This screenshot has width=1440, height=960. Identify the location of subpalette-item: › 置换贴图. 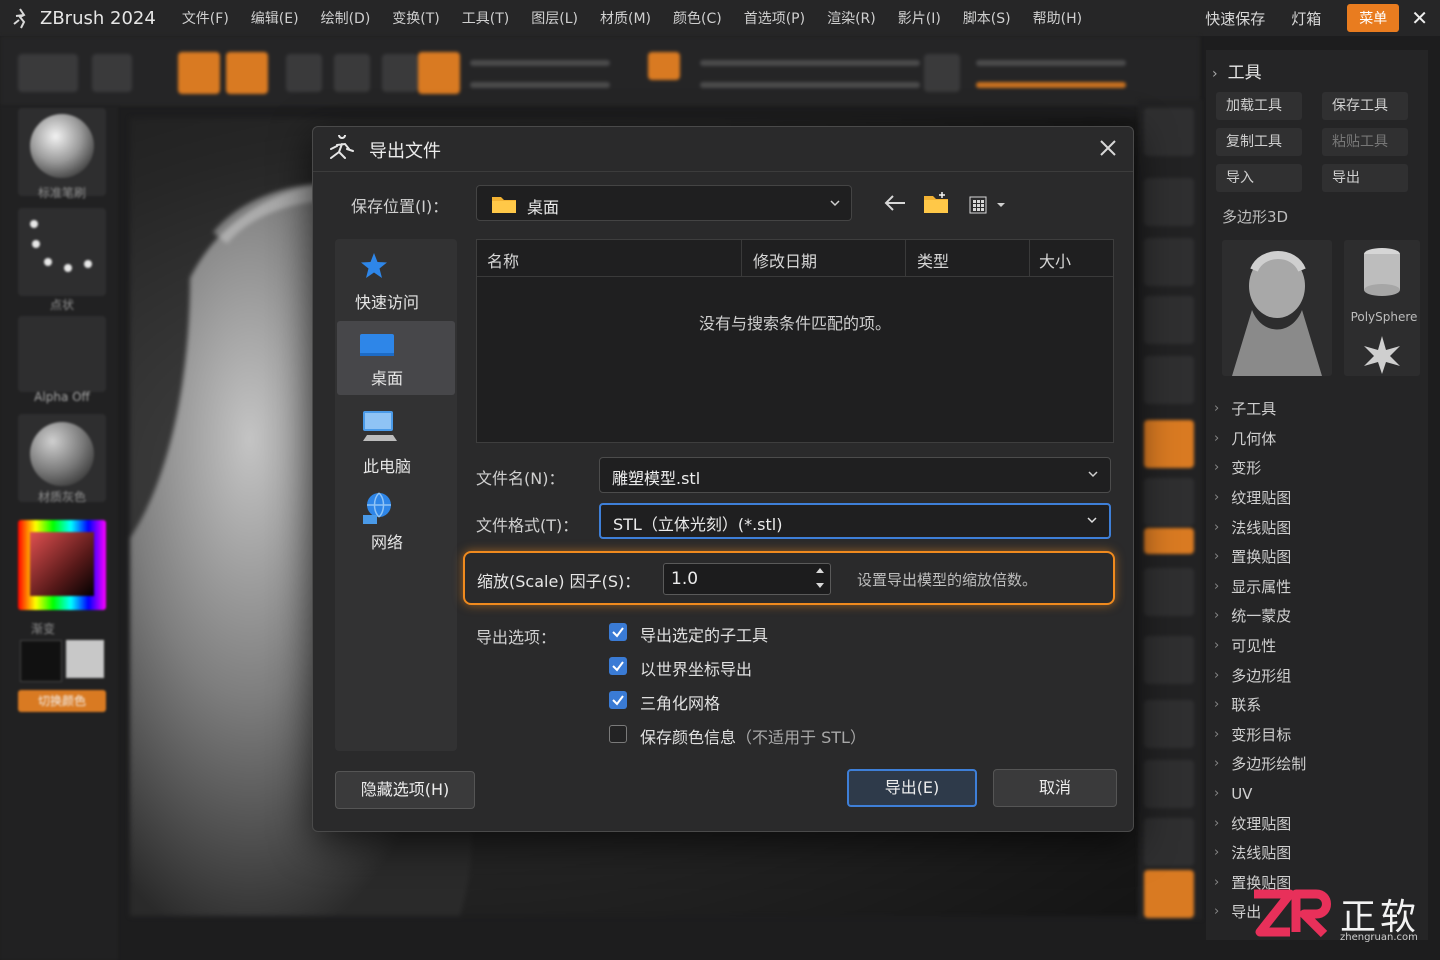
(1260, 557).